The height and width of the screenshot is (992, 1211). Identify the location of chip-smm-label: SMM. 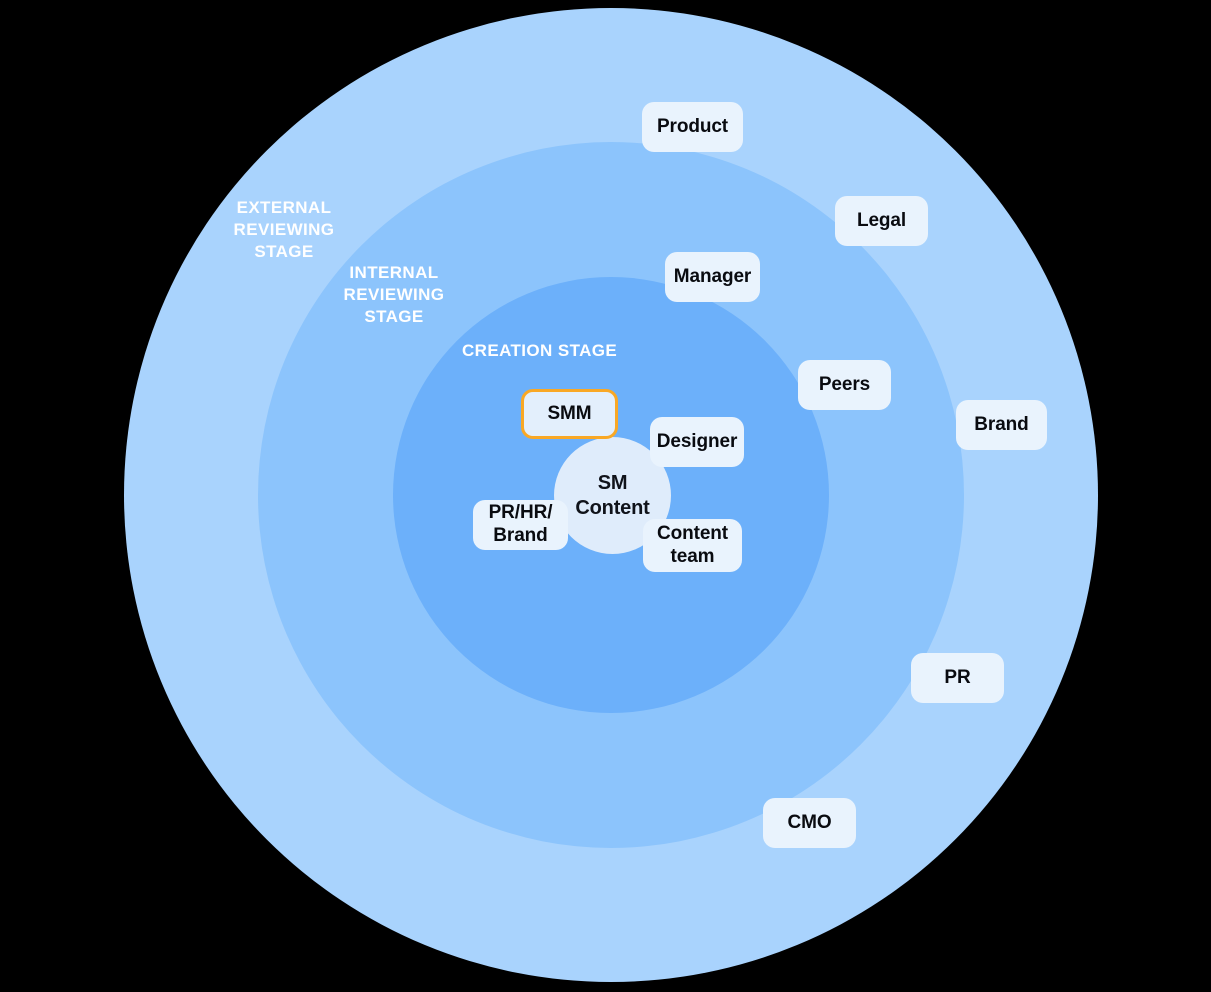
(569, 413).